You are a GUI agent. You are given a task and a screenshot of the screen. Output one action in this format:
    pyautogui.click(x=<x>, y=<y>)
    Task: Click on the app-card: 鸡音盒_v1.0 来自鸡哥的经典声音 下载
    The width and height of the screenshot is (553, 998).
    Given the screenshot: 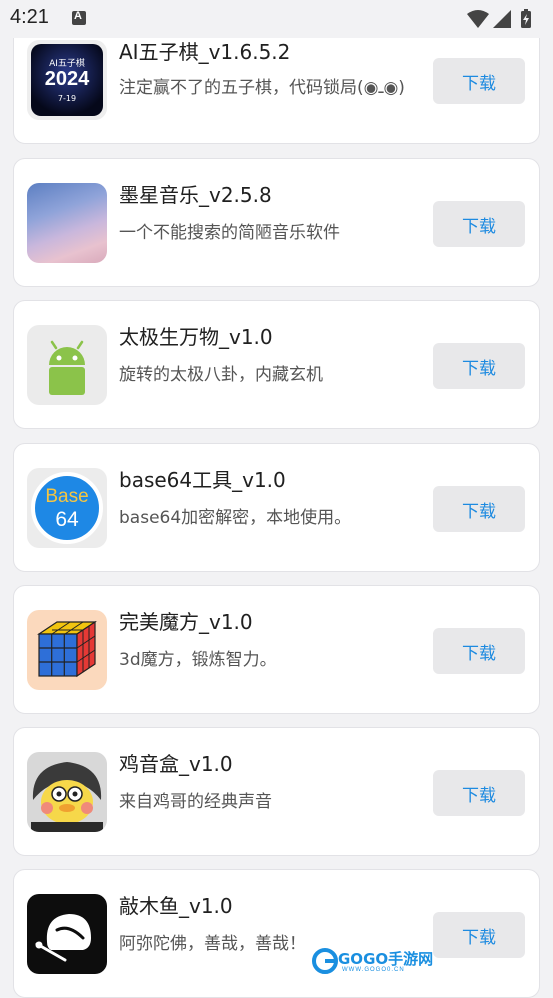 What is the action you would take?
    pyautogui.click(x=276, y=791)
    